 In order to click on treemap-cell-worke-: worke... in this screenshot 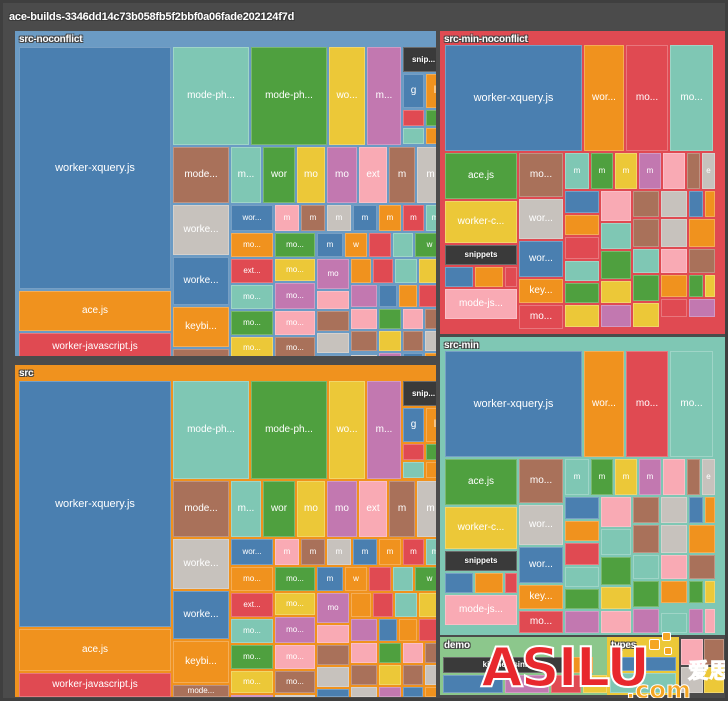, I will do `click(201, 564)`.